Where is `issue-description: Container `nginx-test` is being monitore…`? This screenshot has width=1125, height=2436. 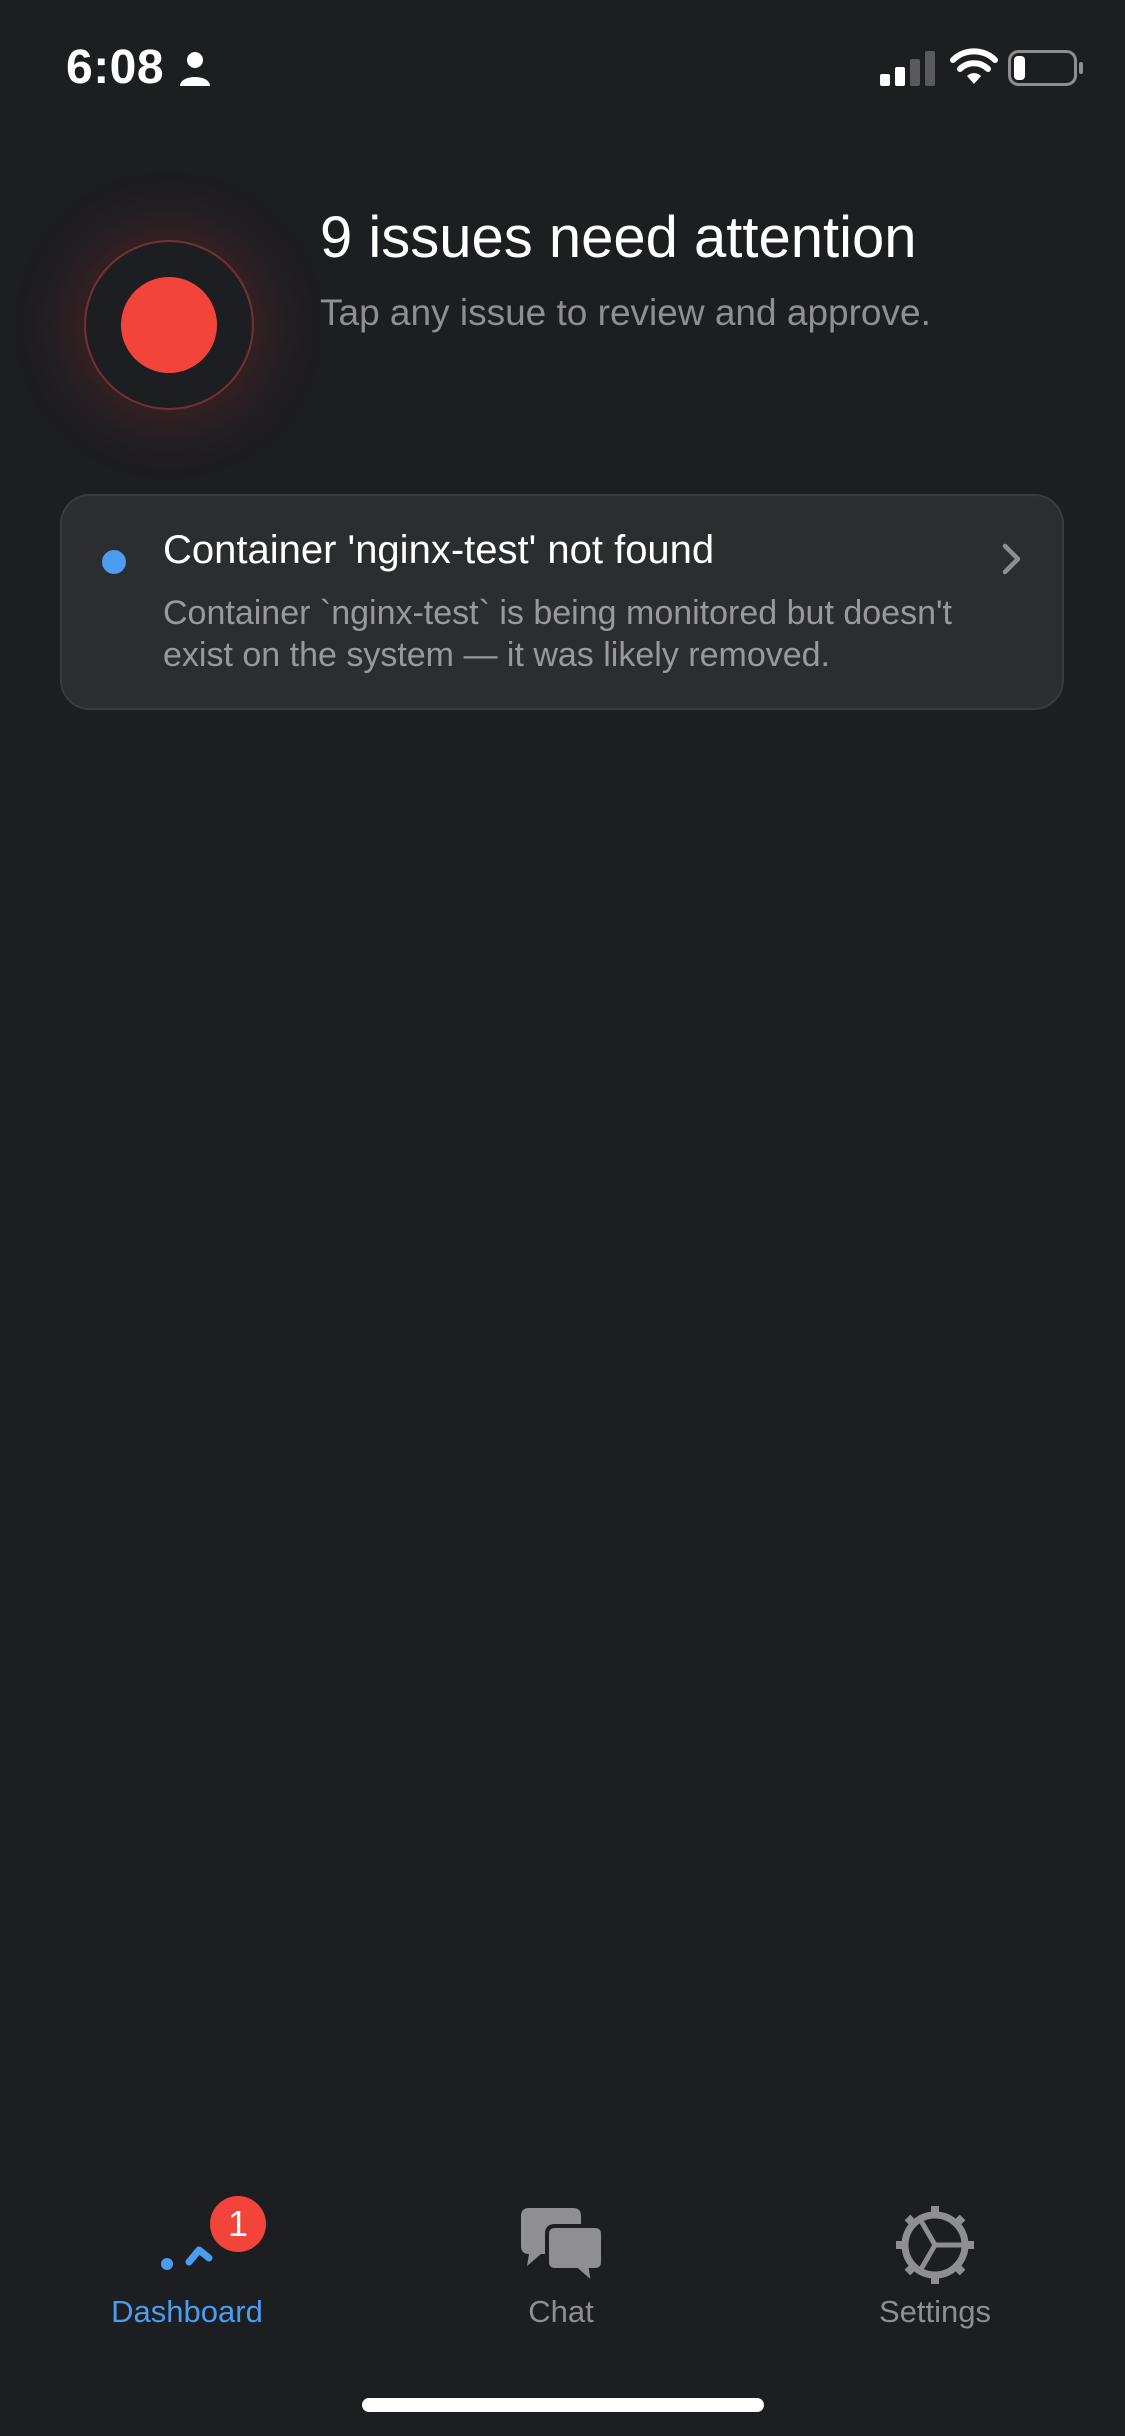 issue-description: Container `nginx-test` is being monitore… is located at coordinates (557, 634).